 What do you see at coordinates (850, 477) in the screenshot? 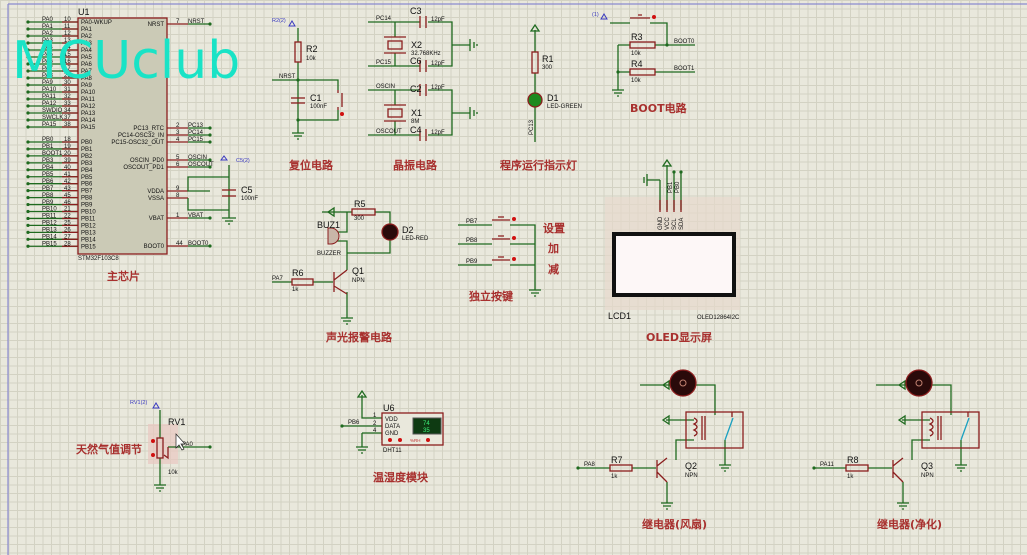
I see `relay-resistor-value: 1k` at bounding box center [850, 477].